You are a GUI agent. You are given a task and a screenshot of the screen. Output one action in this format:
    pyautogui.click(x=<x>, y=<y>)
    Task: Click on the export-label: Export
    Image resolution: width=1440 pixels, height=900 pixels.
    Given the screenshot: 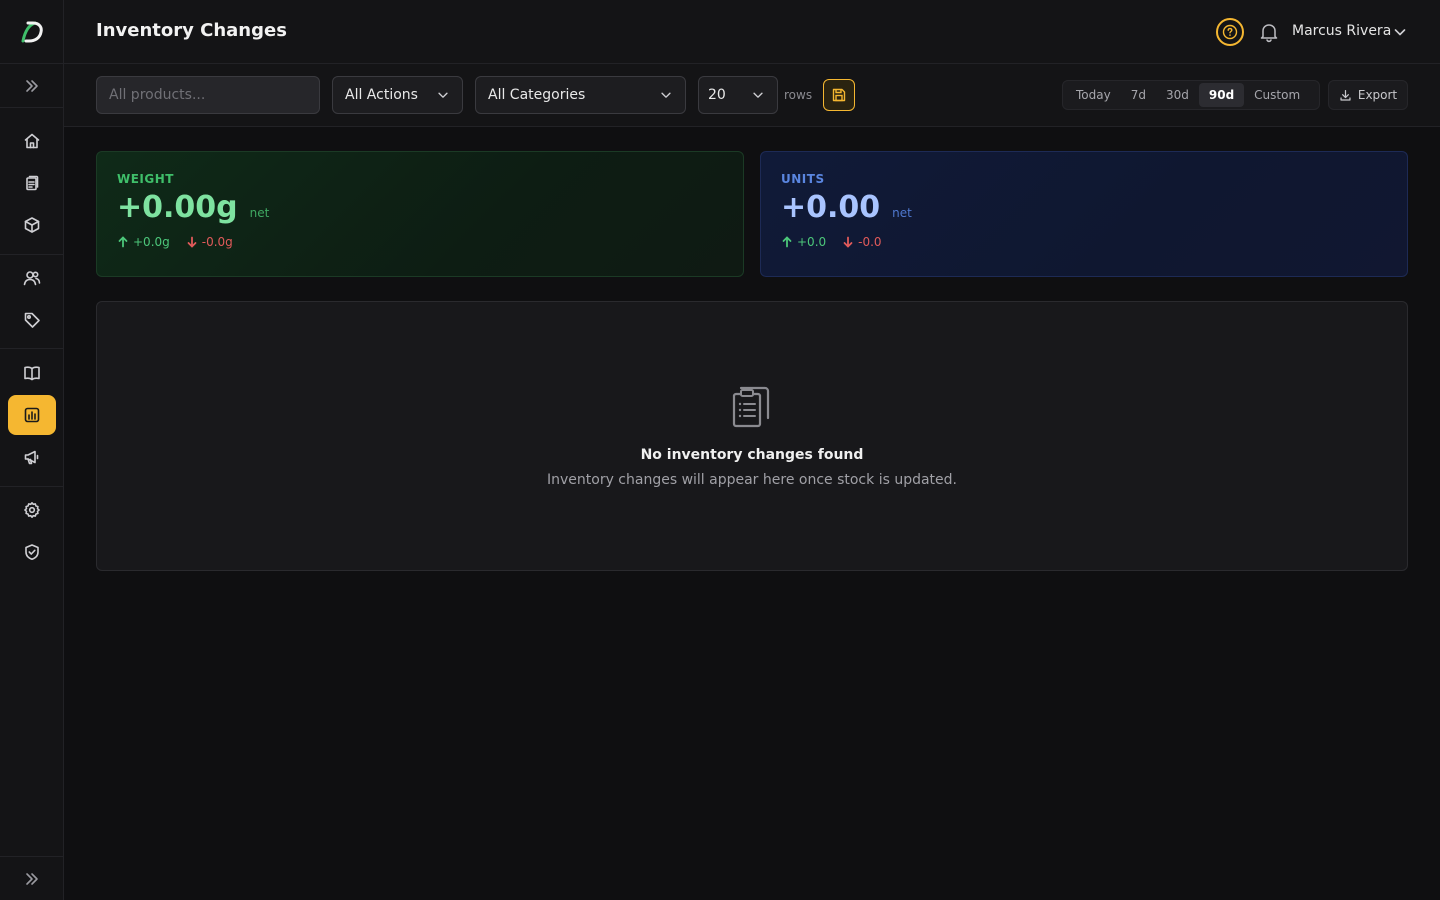 What is the action you would take?
    pyautogui.click(x=1377, y=95)
    